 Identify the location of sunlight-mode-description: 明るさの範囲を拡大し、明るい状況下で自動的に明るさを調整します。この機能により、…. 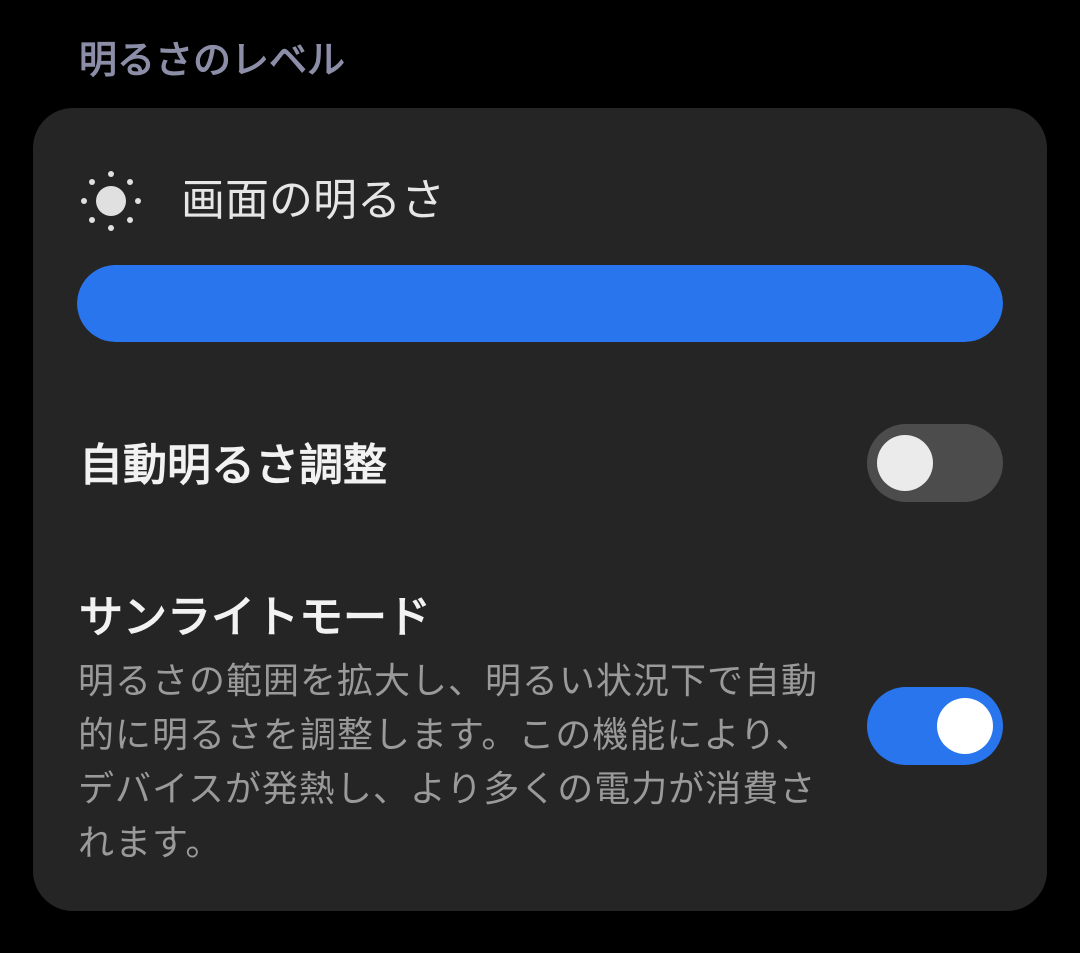
(448, 762).